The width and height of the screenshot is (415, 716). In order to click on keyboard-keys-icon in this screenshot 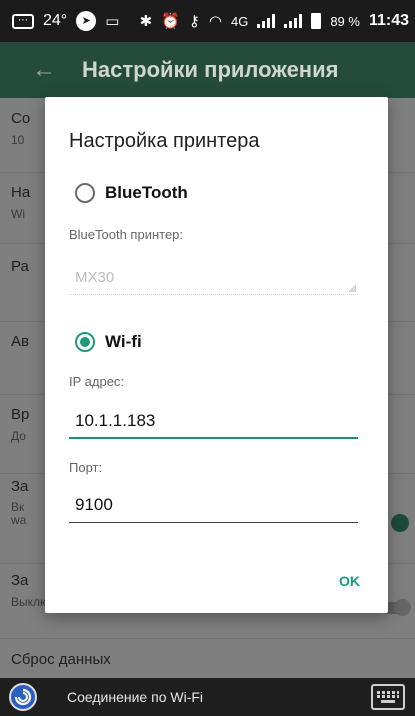, I will do `click(388, 697)`.